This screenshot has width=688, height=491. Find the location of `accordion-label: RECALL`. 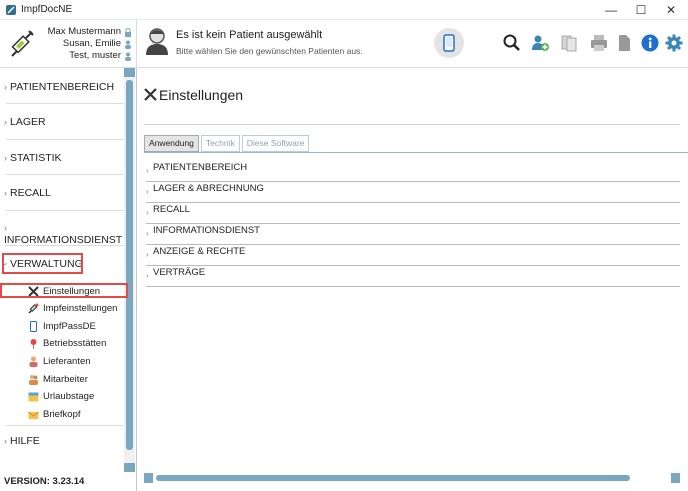

accordion-label: RECALL is located at coordinates (171, 209).